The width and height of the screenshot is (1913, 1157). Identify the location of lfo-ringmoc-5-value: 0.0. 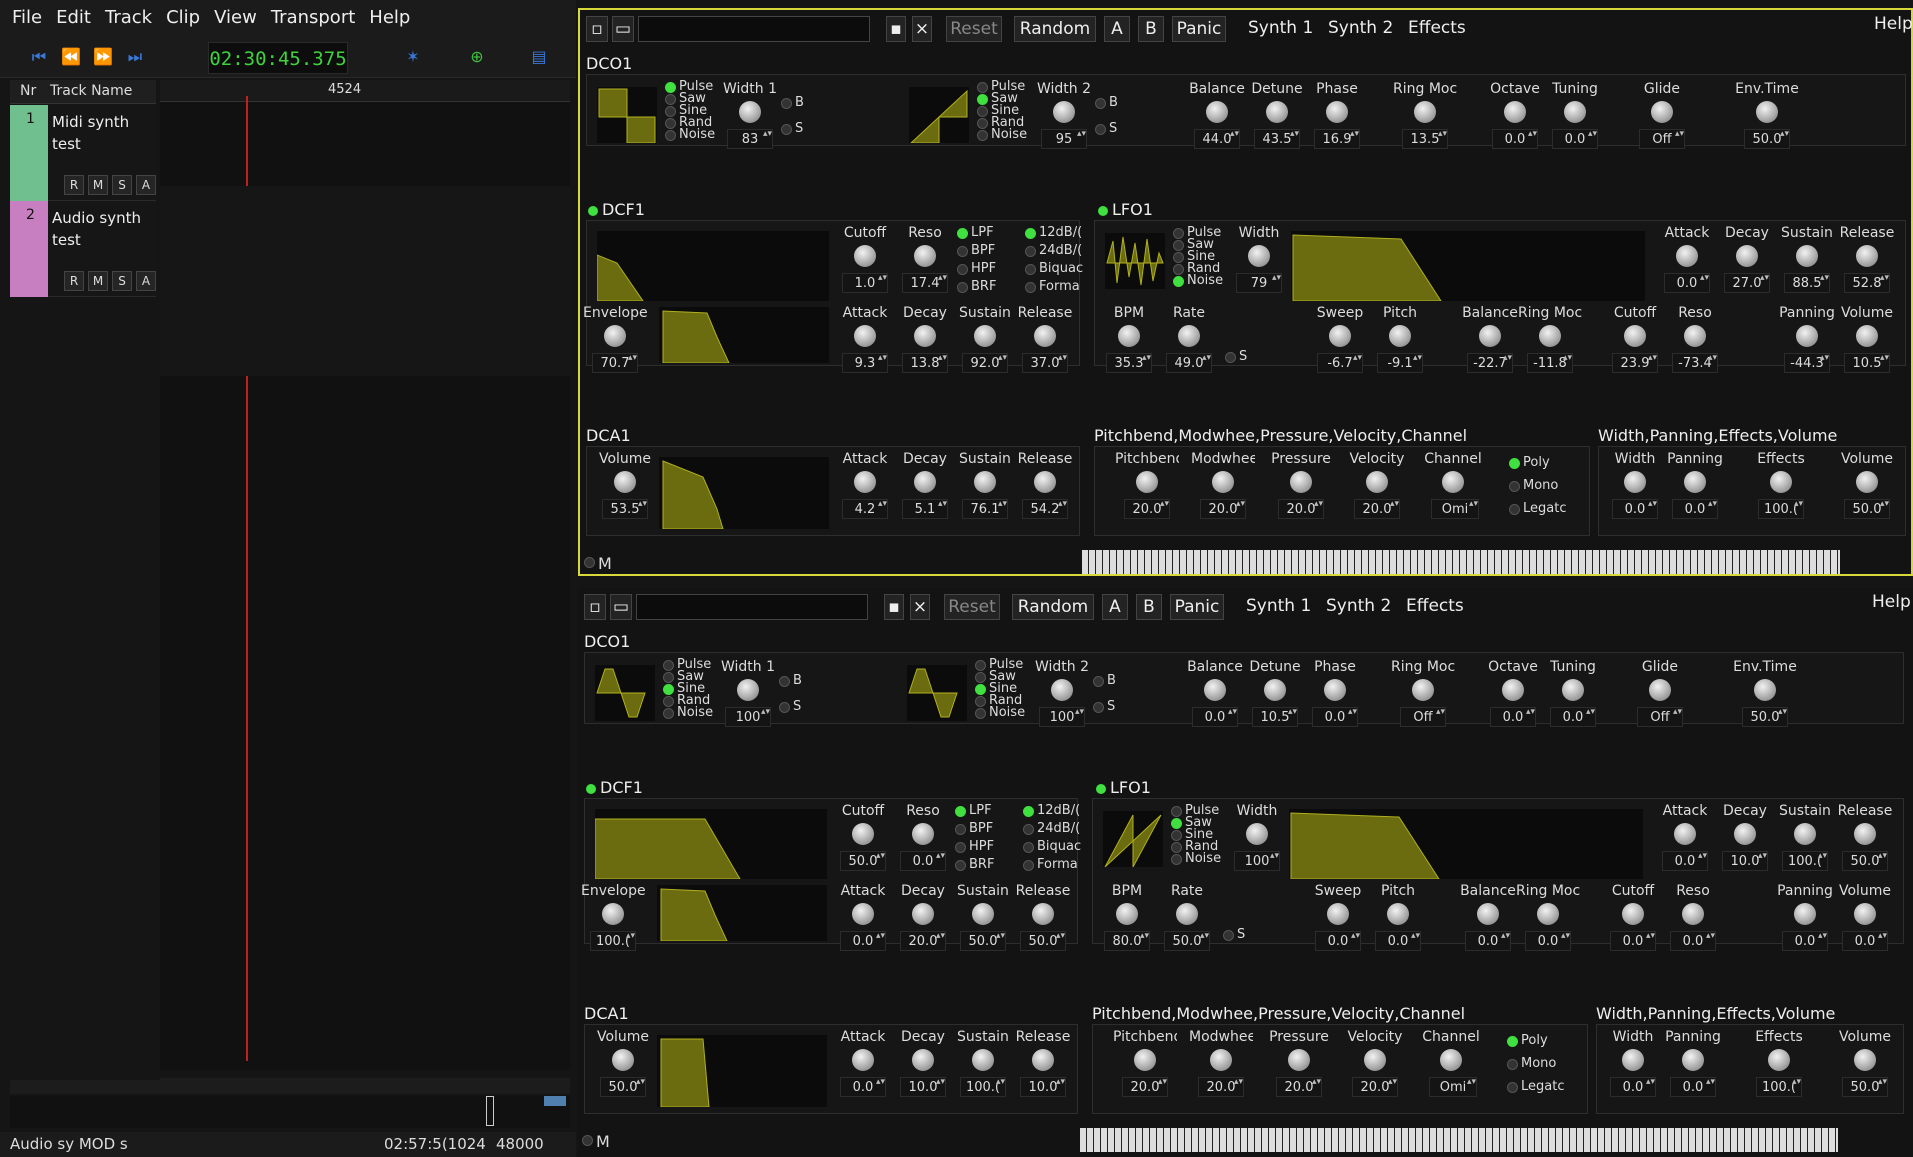
(1548, 941).